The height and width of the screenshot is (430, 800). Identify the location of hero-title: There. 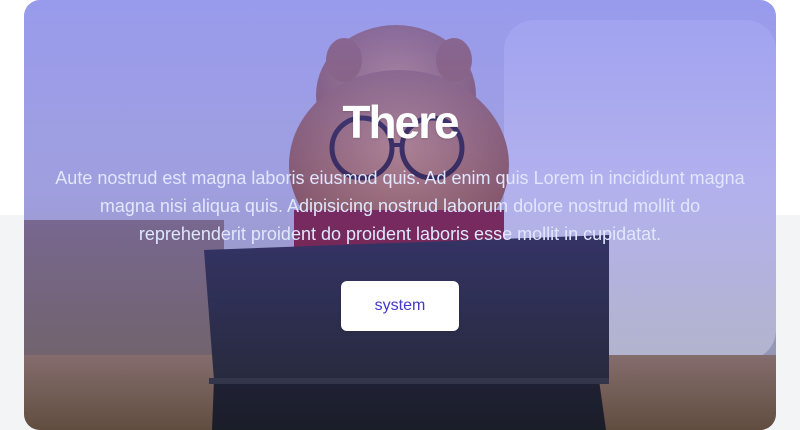
(400, 122).